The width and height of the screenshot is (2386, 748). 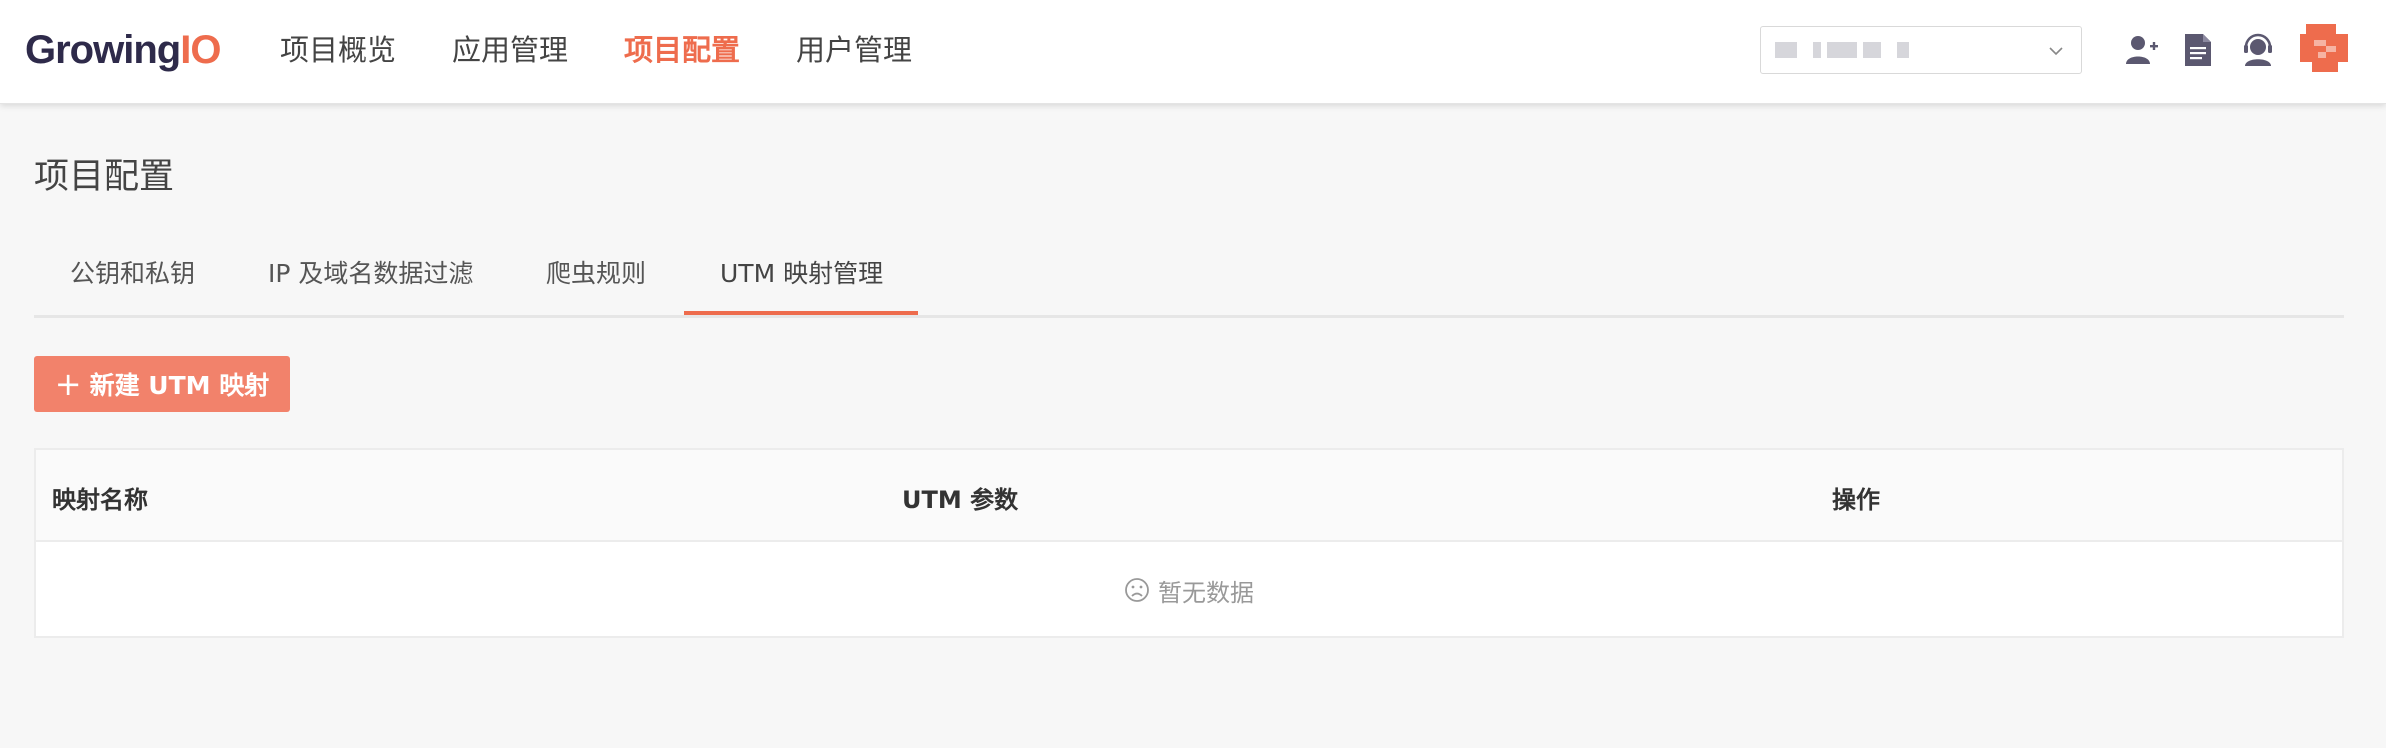 What do you see at coordinates (801, 313) in the screenshot?
I see `active-tab-indicator` at bounding box center [801, 313].